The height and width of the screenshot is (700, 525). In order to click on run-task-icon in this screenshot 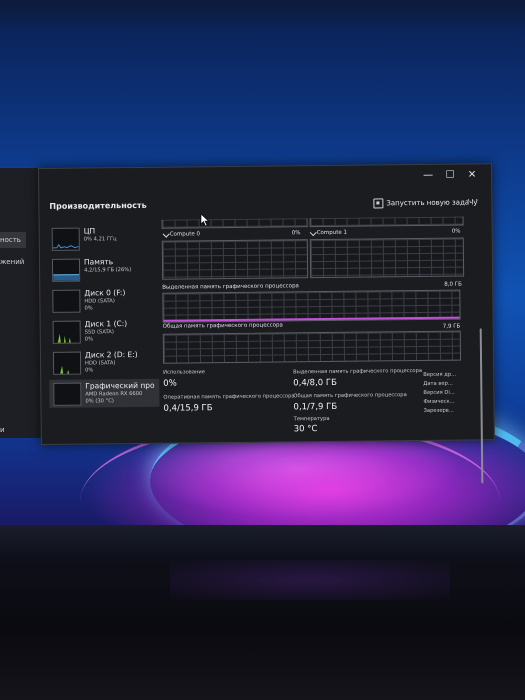, I will do `click(378, 203)`.